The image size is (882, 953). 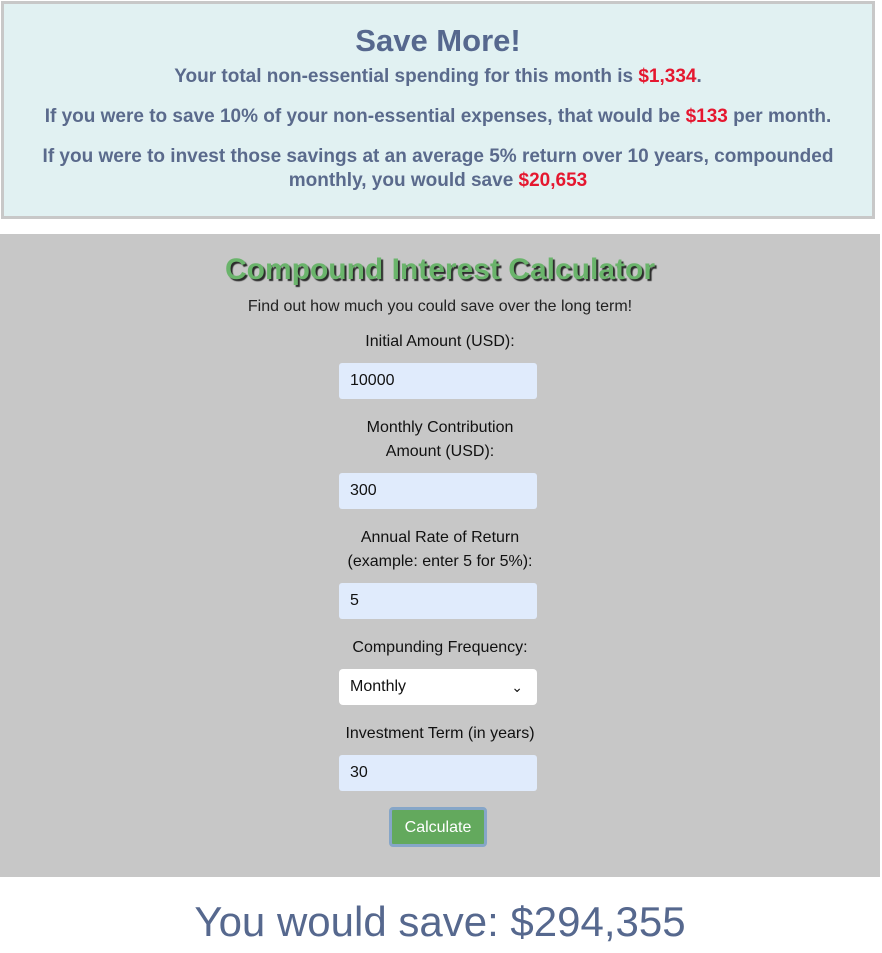 What do you see at coordinates (438, 773) in the screenshot?
I see `investment-term-input` at bounding box center [438, 773].